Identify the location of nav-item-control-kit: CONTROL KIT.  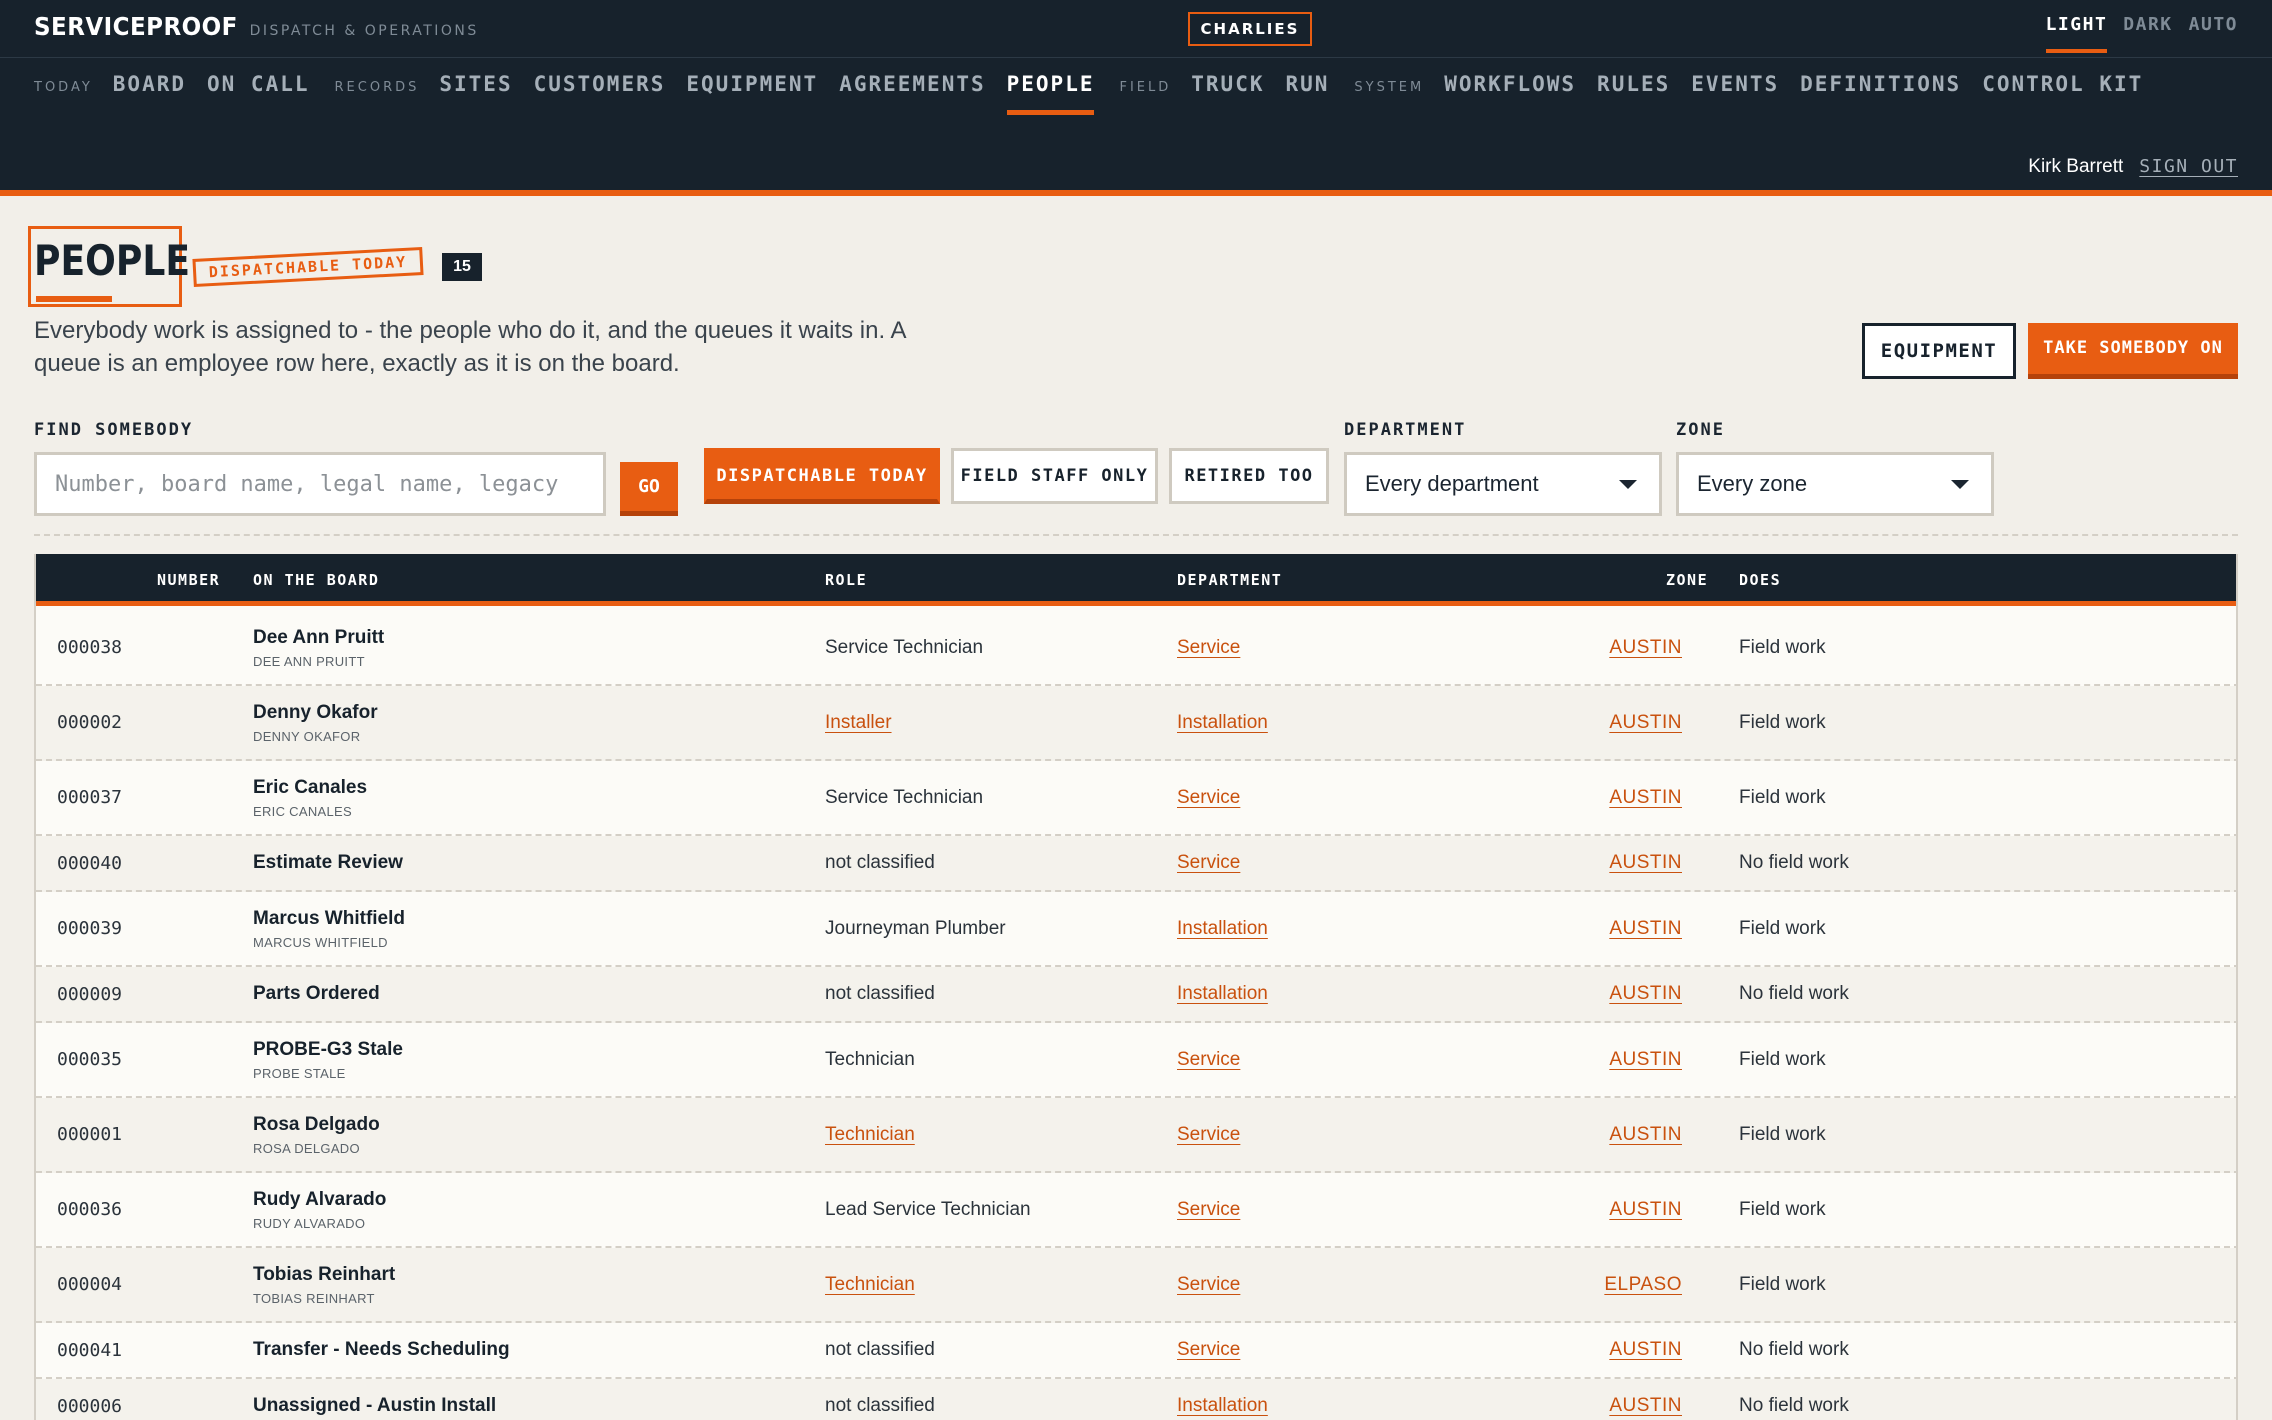
(2062, 91).